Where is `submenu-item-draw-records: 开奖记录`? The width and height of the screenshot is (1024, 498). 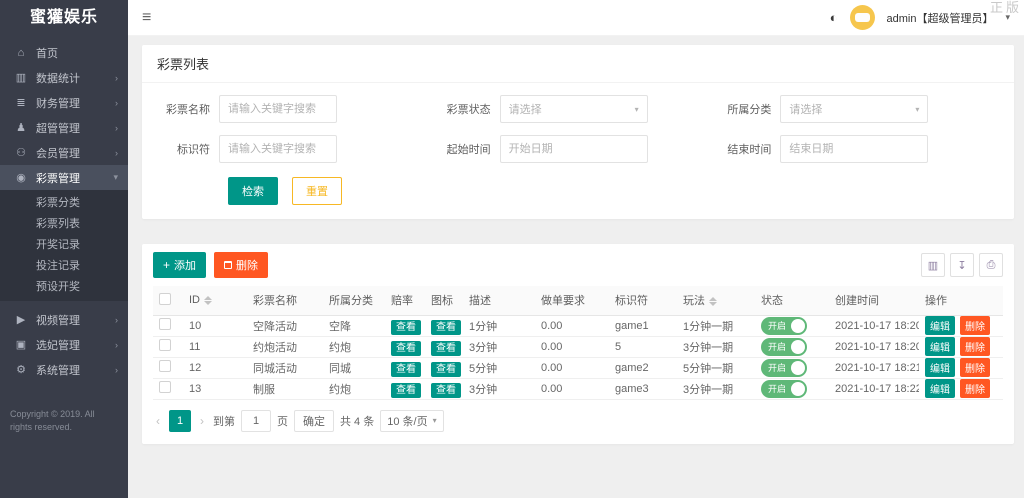
submenu-item-draw-records: 开奖记录 is located at coordinates (64, 245).